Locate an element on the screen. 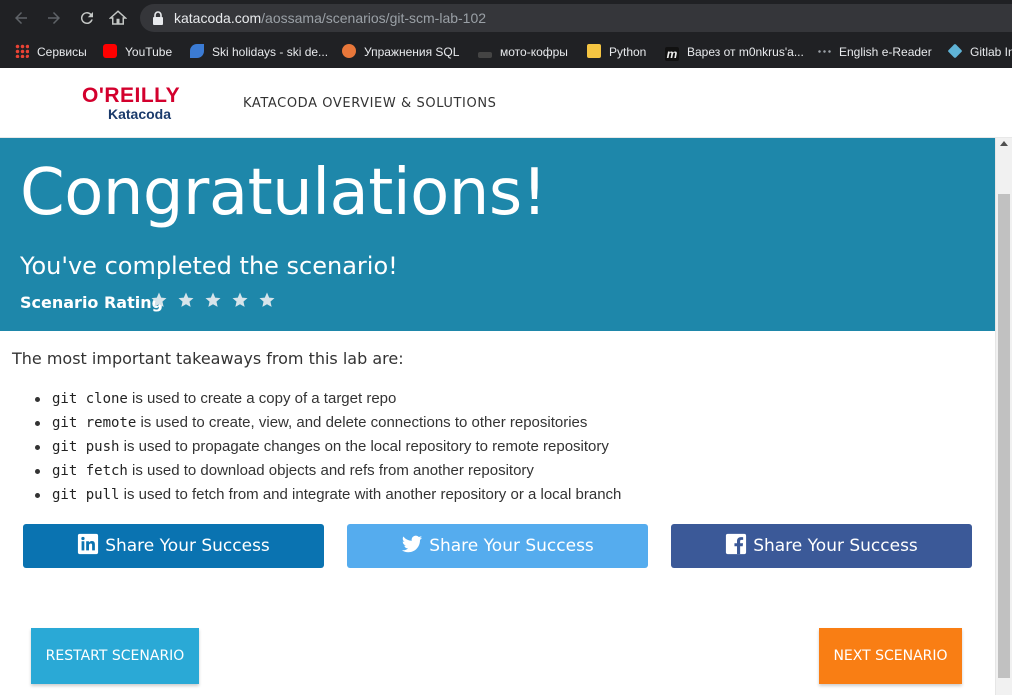 This screenshot has height=695, width=1012. bookmark-label: Python is located at coordinates (628, 52).